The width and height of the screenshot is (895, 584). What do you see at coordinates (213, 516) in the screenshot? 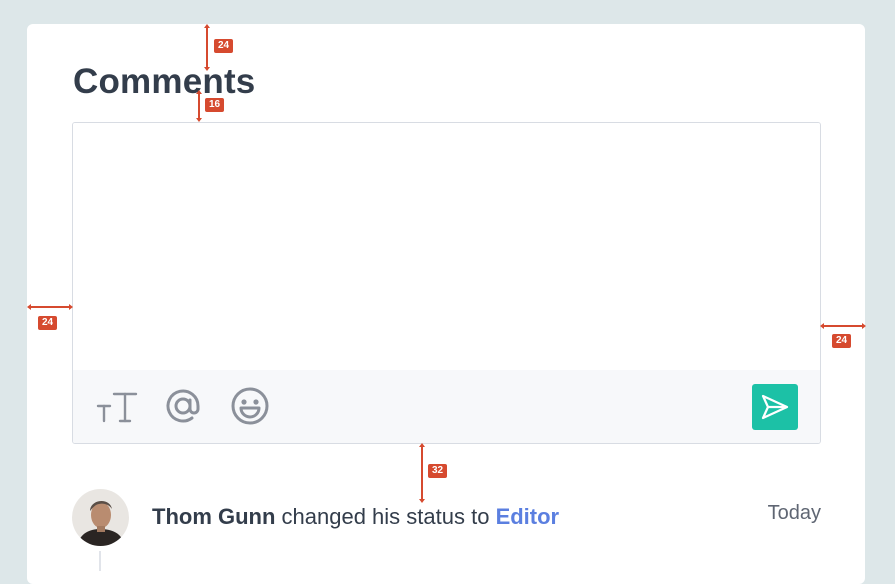
I see `user-name-link: Thom Gunn` at bounding box center [213, 516].